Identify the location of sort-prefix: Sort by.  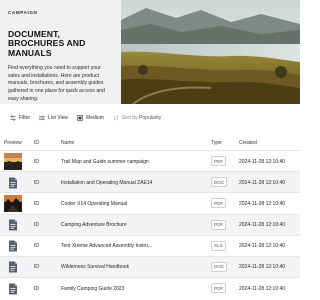
(129, 118).